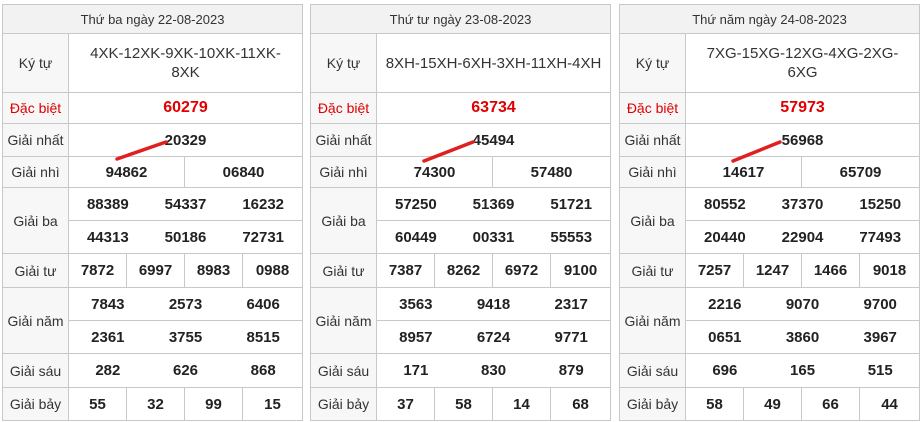  What do you see at coordinates (571, 304) in the screenshot?
I see `g5-value: 2317` at bounding box center [571, 304].